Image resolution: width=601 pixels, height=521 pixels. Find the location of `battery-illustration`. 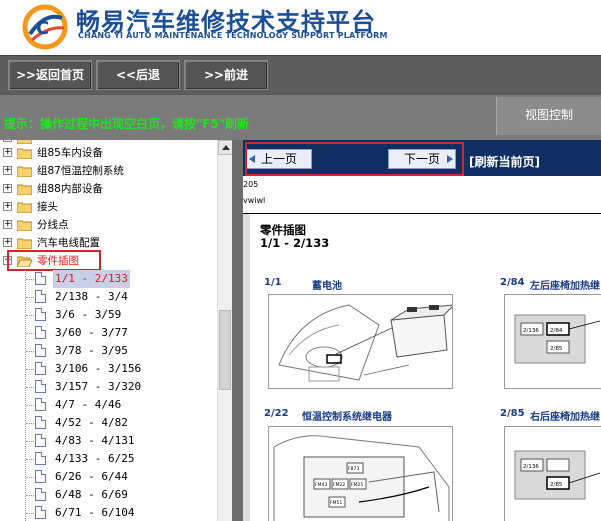

battery-illustration is located at coordinates (365, 343).